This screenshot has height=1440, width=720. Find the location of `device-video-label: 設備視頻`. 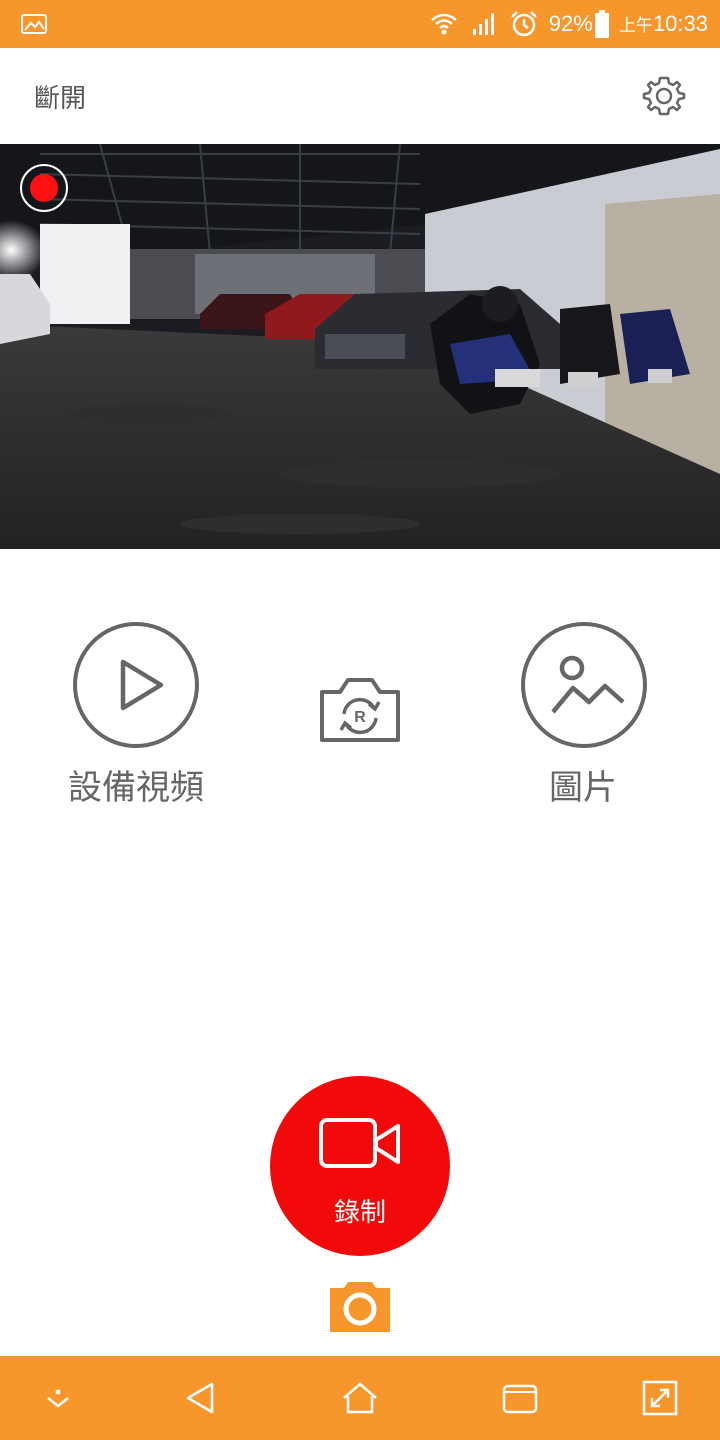

device-video-label: 設備視頻 is located at coordinates (136, 788).